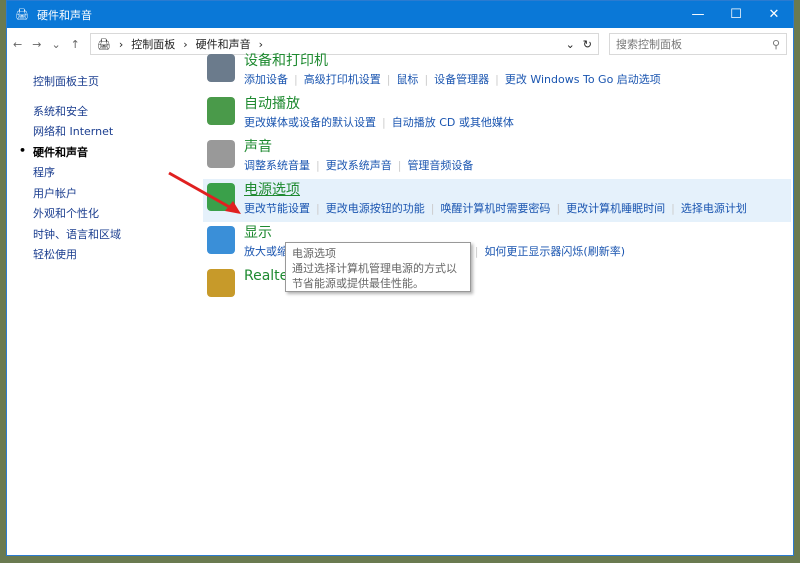  Describe the element at coordinates (400, 14) in the screenshot. I see `title-bar: 🖨 硬件和声音 — ☐ ✕` at that location.